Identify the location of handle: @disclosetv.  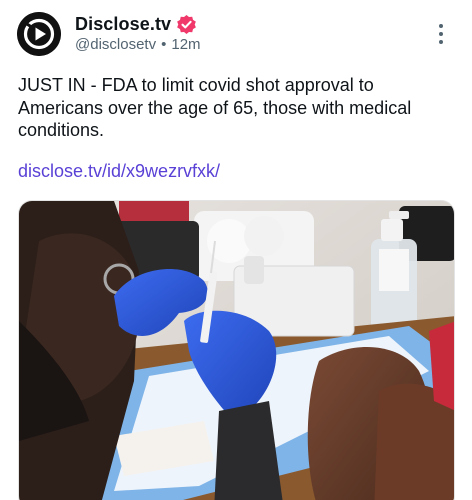
(115, 44).